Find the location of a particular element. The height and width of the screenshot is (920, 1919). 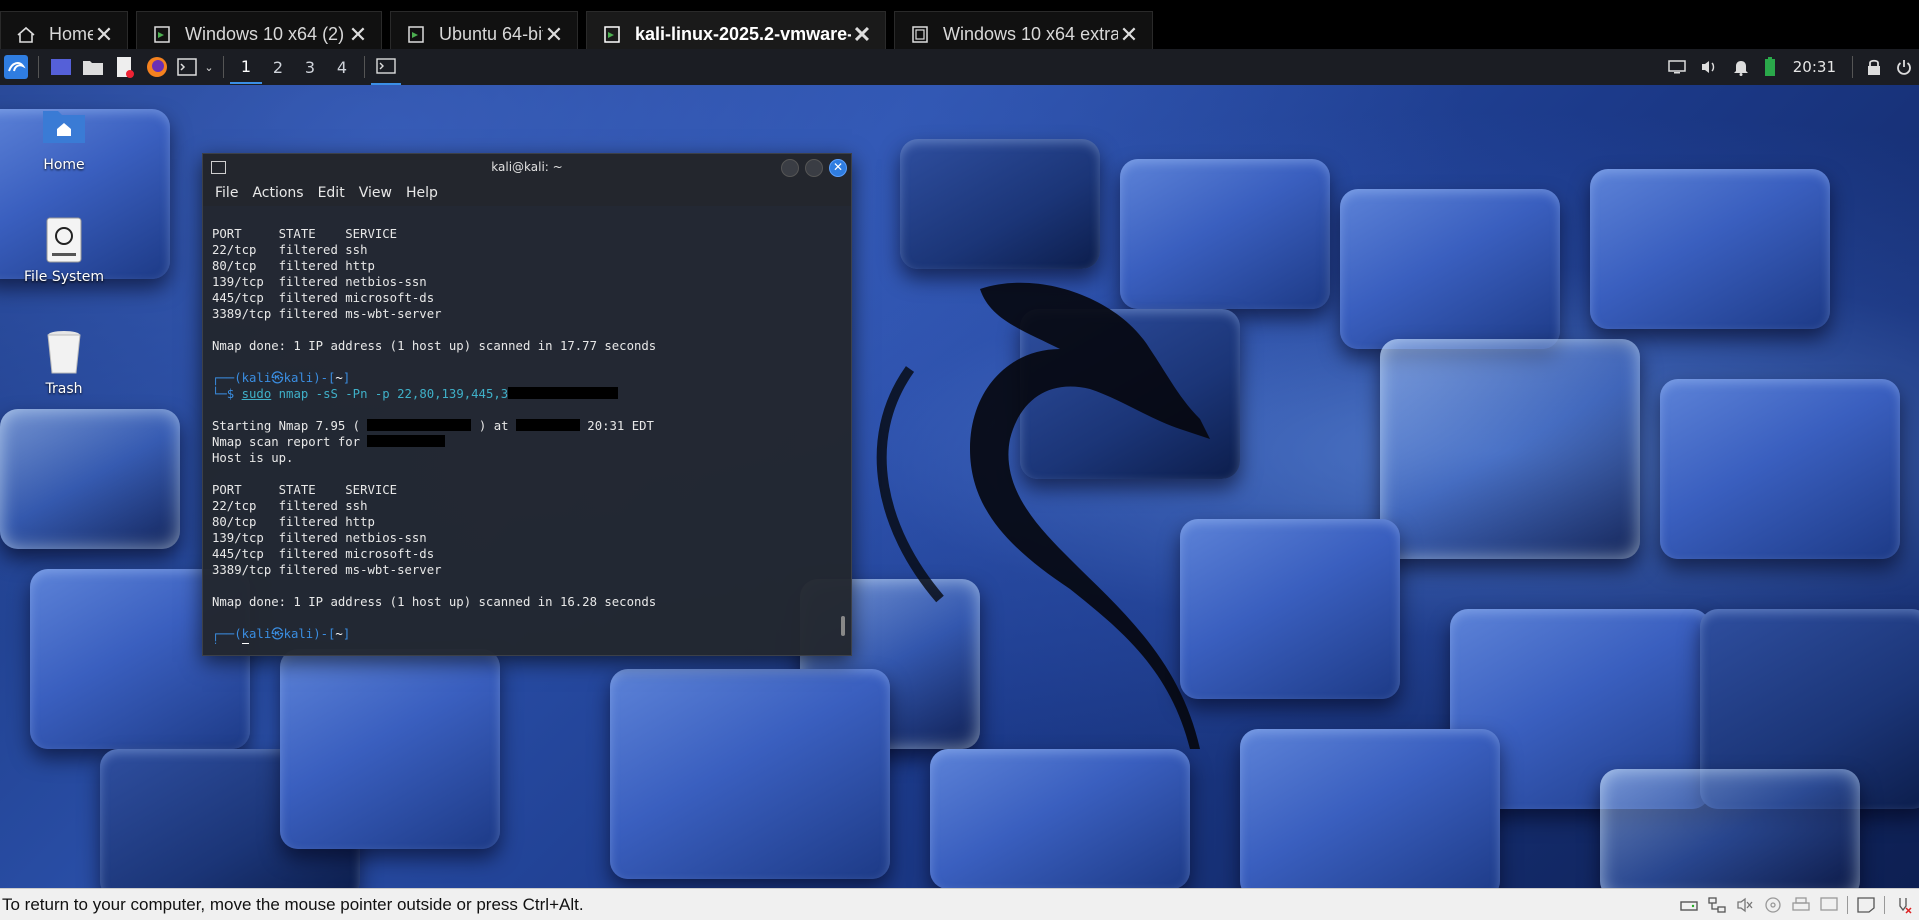

panel-clock: 20:31 is located at coordinates (1814, 67).